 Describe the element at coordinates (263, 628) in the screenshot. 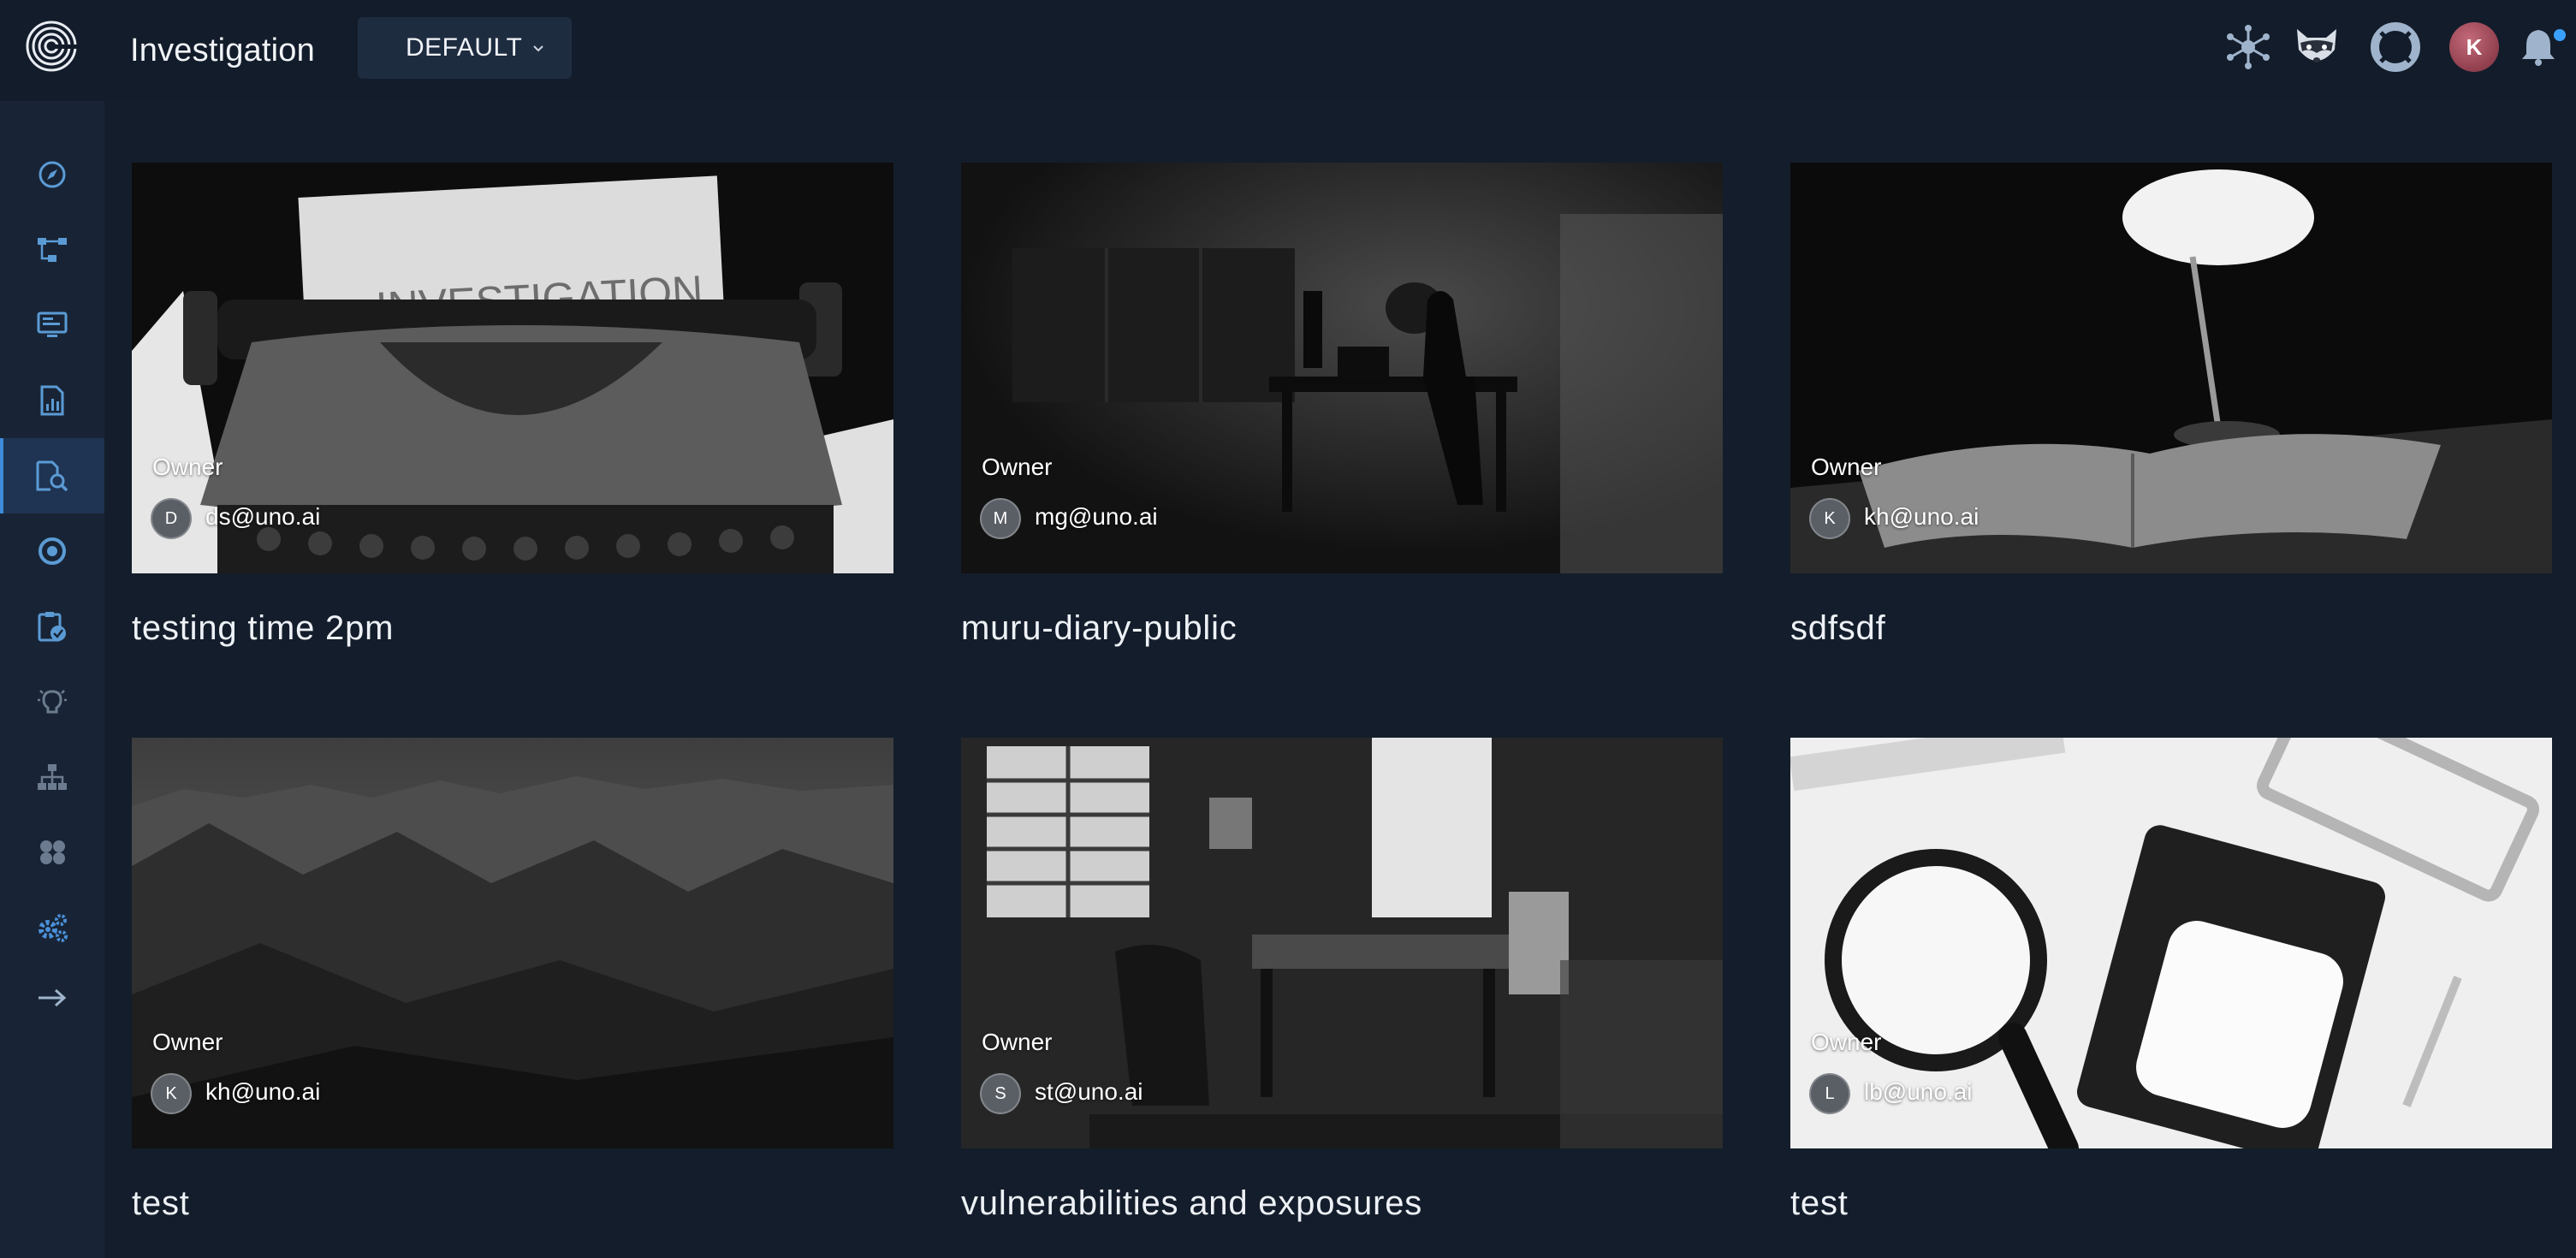

I see `card-title: testing time 2pm` at that location.